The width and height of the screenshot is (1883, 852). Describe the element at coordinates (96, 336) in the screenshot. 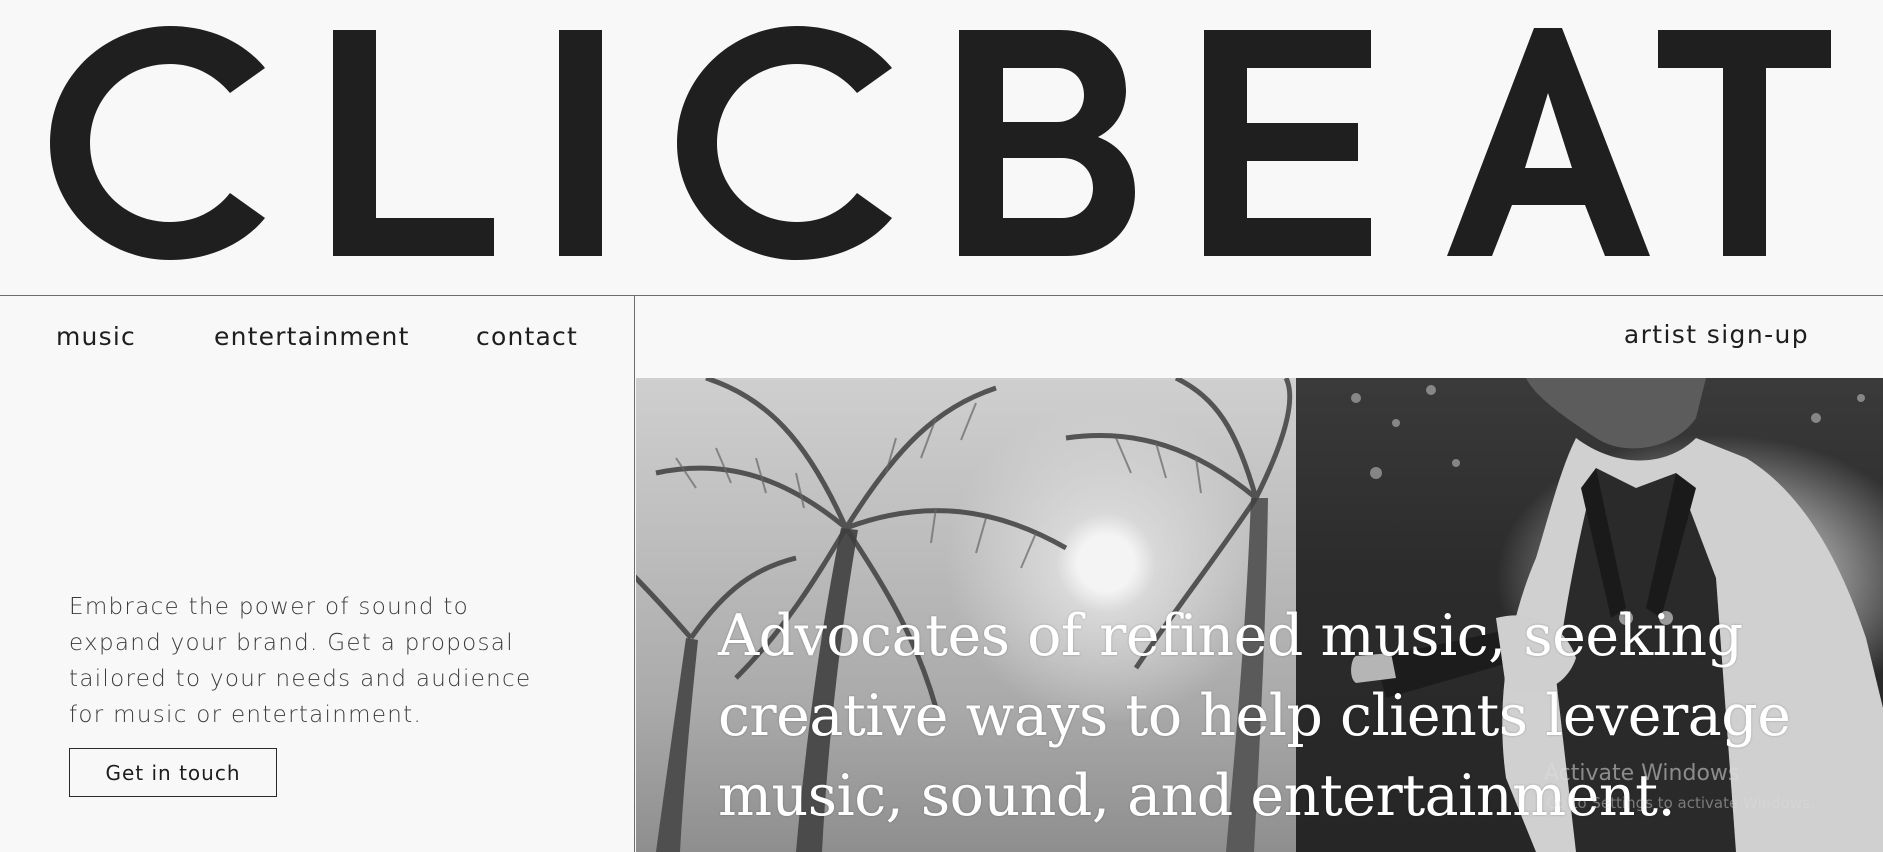

I see `nav-link-music: music` at that location.